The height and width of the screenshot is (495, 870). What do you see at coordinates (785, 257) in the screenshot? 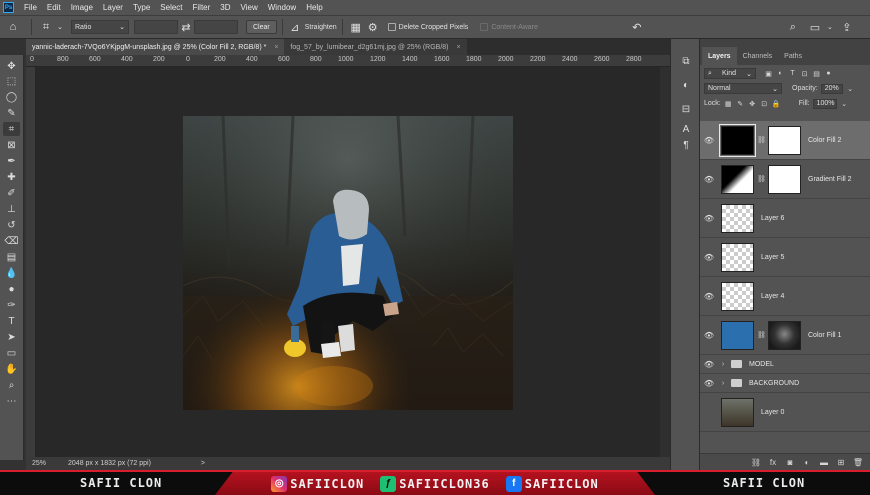
I see `layer-row: 👁 Layer 5` at bounding box center [785, 257].